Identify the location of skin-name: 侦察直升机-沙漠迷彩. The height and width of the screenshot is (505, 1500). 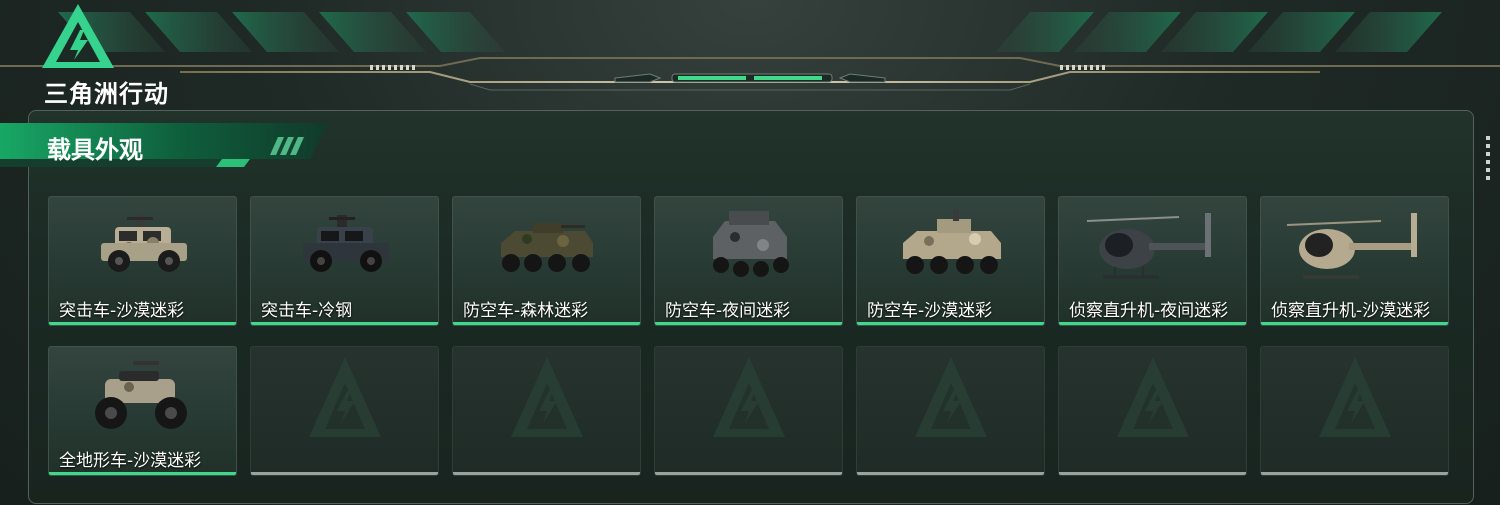
(1351, 311).